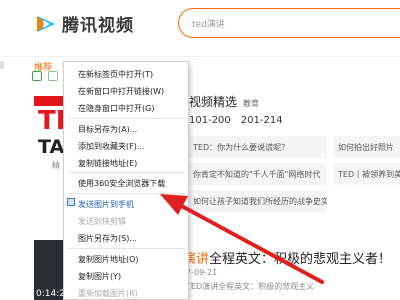  I want to click on expand-icon, so click(53, 76).